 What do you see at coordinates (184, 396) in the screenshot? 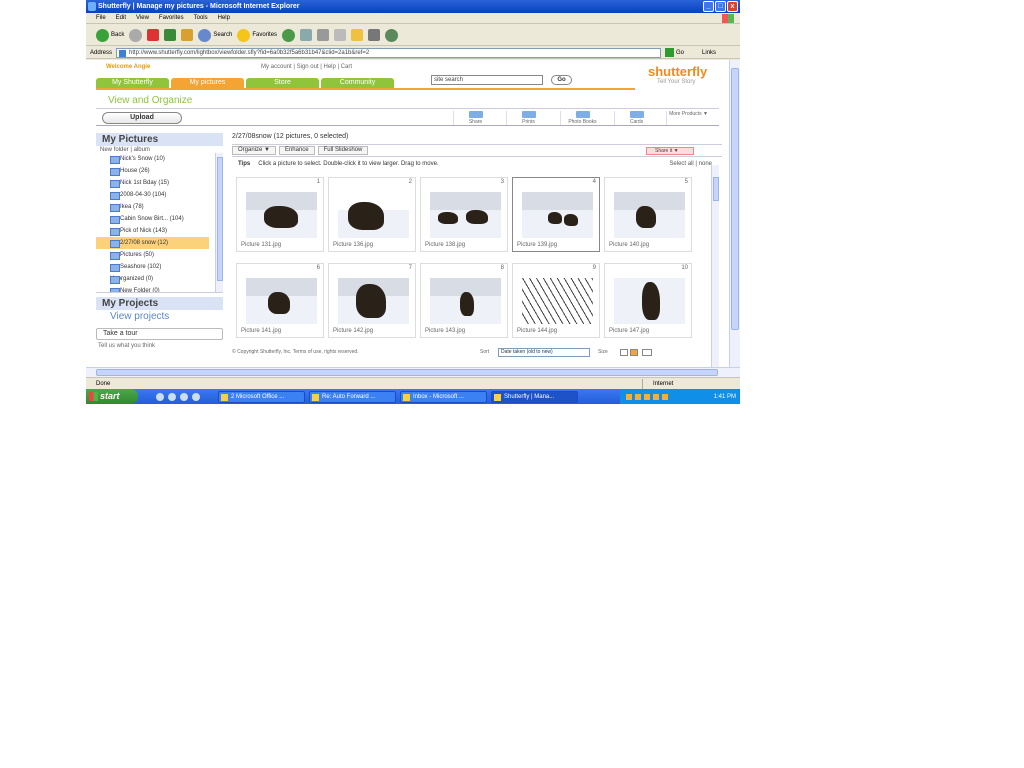
I see `outlook-launch-icon` at bounding box center [184, 396].